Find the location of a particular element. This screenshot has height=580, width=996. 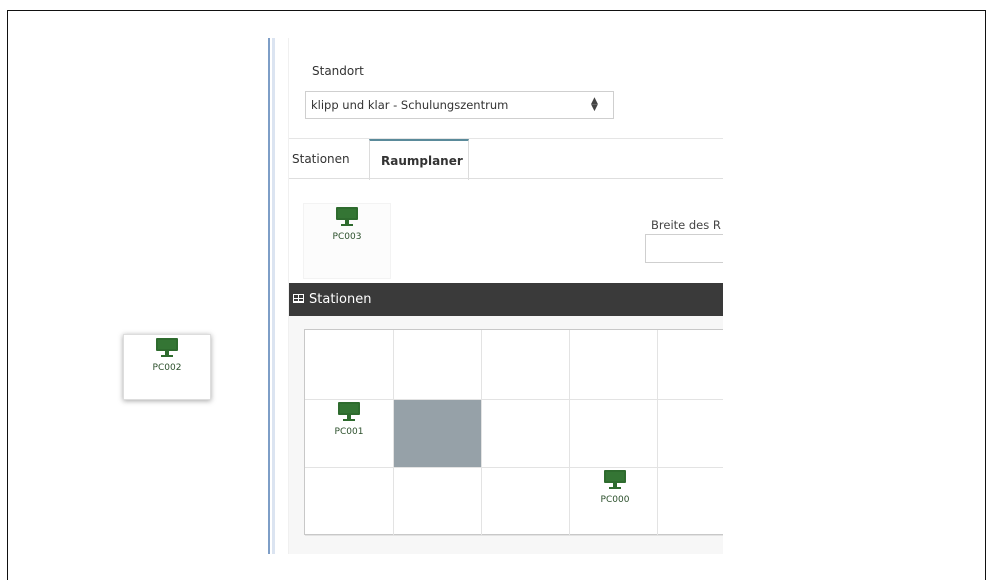

palette-station-label: PC003 is located at coordinates (347, 237).